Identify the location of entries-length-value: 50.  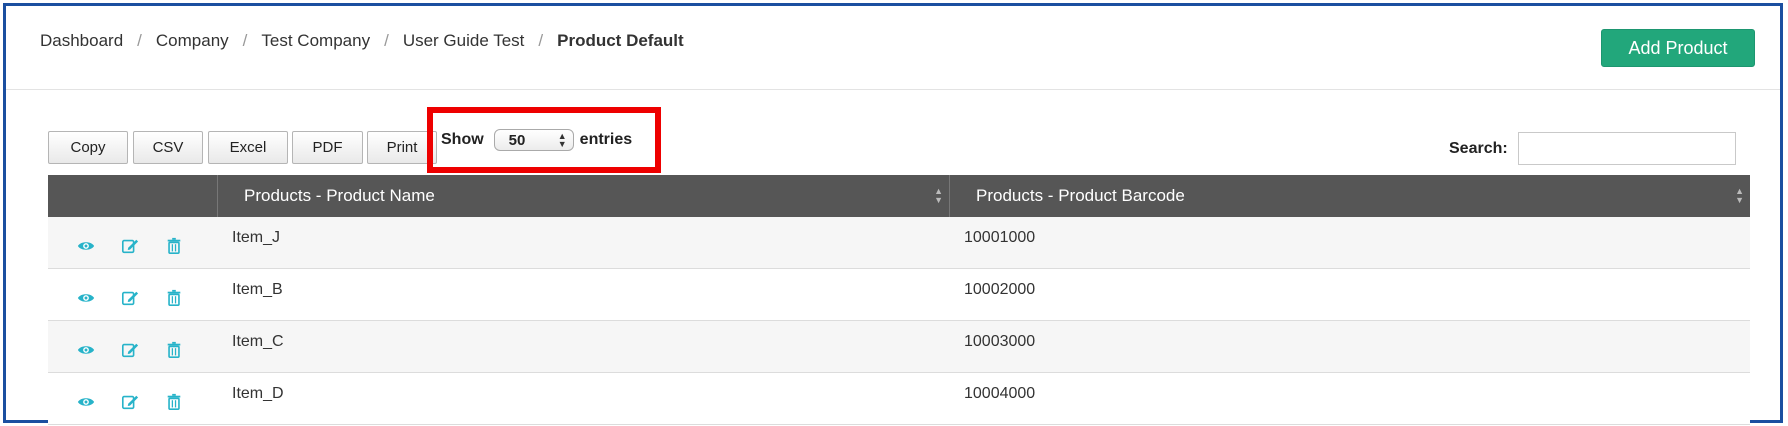
(517, 140).